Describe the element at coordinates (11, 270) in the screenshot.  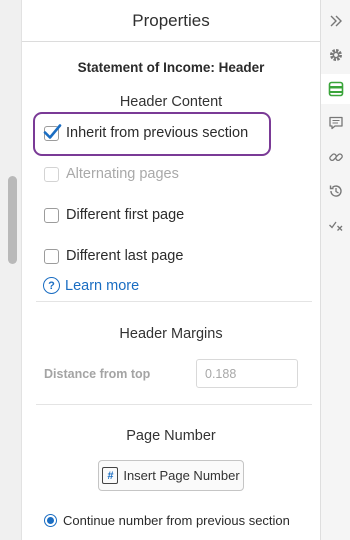
I see `left-gutter` at that location.